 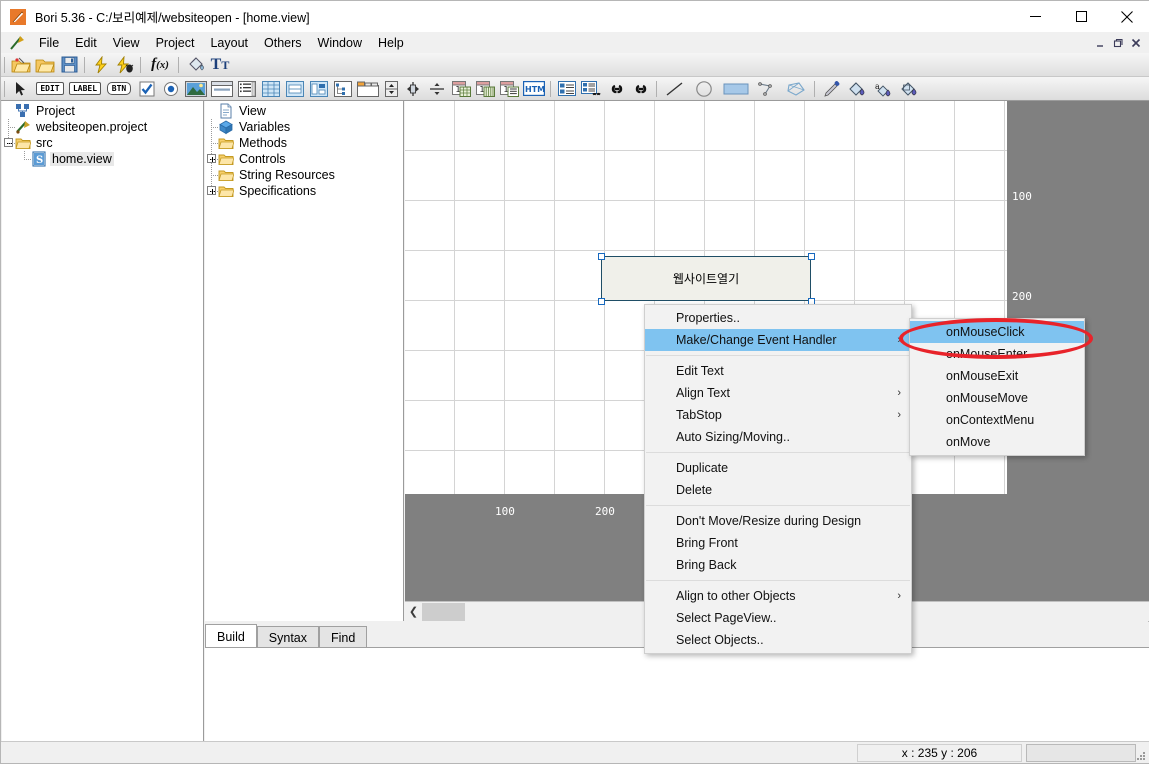 I want to click on tree-node-home-view: S home.view, so click(x=102, y=159).